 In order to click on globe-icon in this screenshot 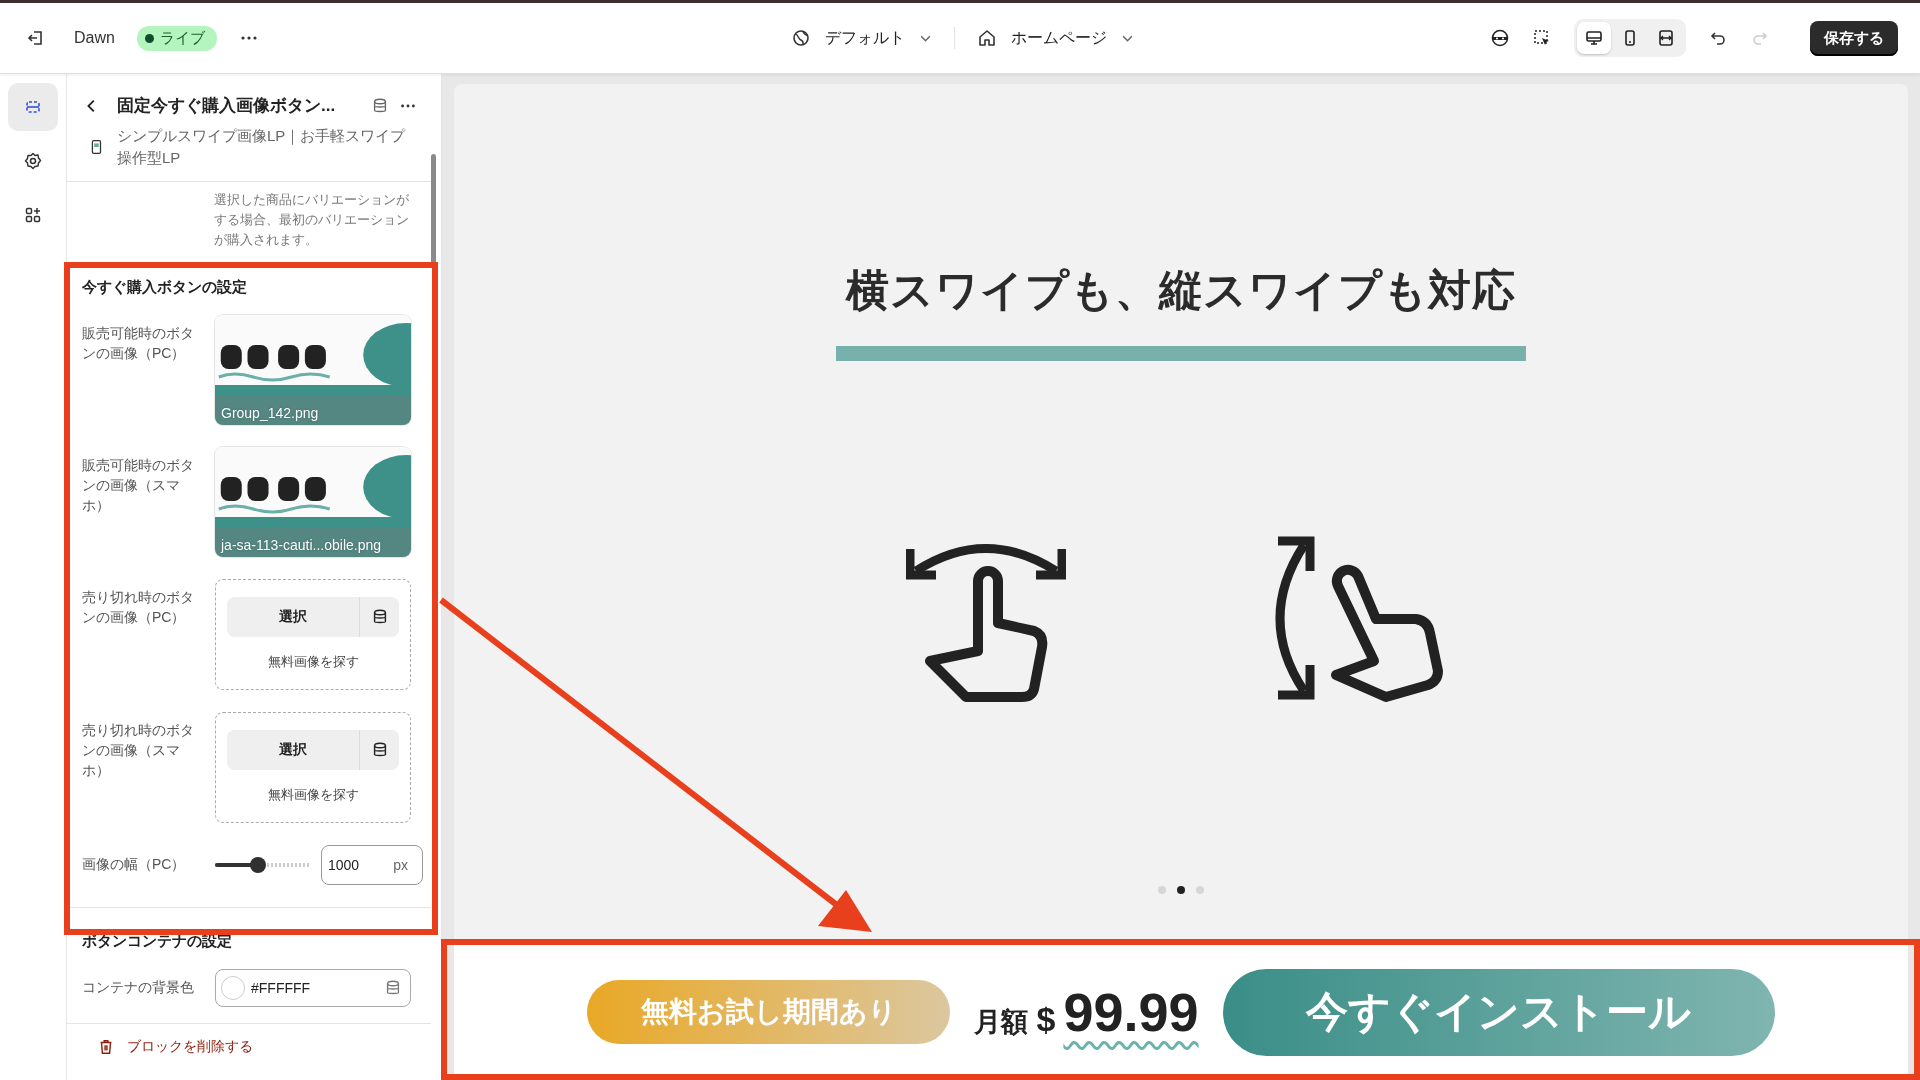, I will do `click(800, 38)`.